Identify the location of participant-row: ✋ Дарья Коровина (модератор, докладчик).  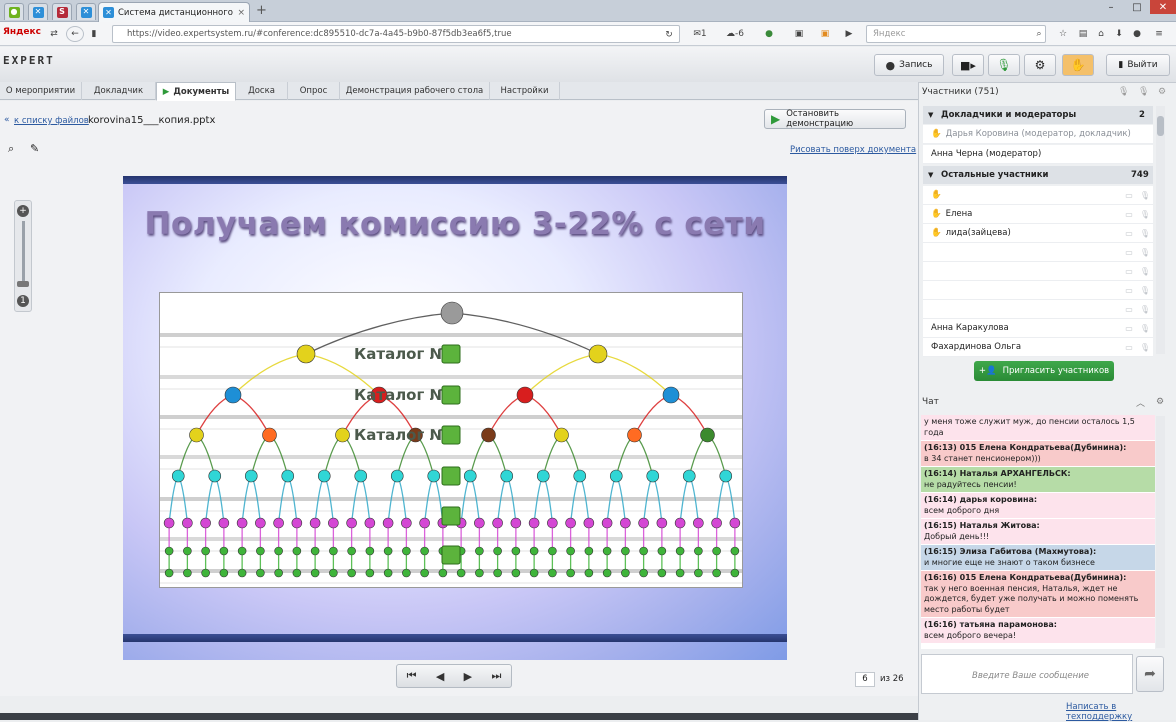
(1038, 134).